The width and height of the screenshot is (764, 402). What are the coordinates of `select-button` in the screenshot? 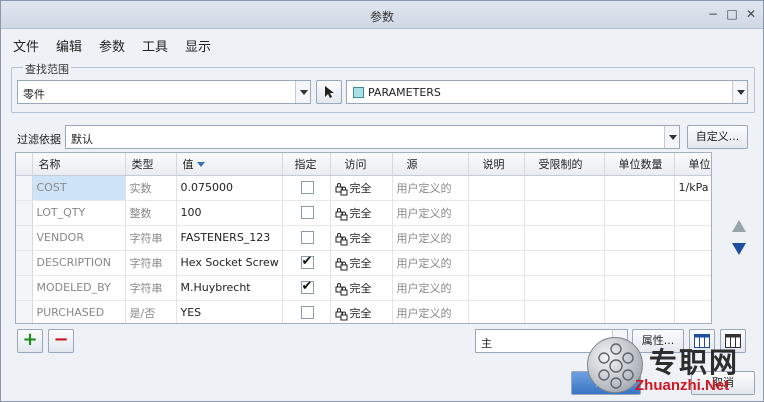 It's located at (329, 92).